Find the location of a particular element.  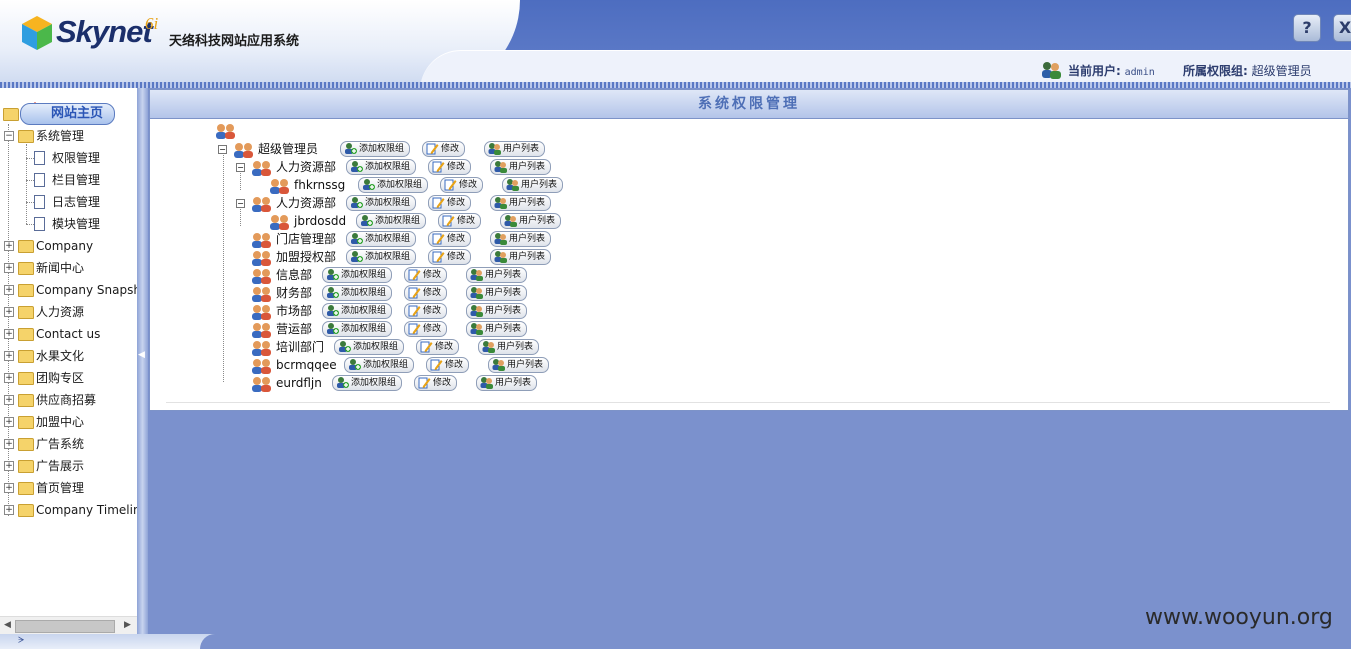

sidebar-item-ad-system: + 广告系统 is located at coordinates (68, 444).